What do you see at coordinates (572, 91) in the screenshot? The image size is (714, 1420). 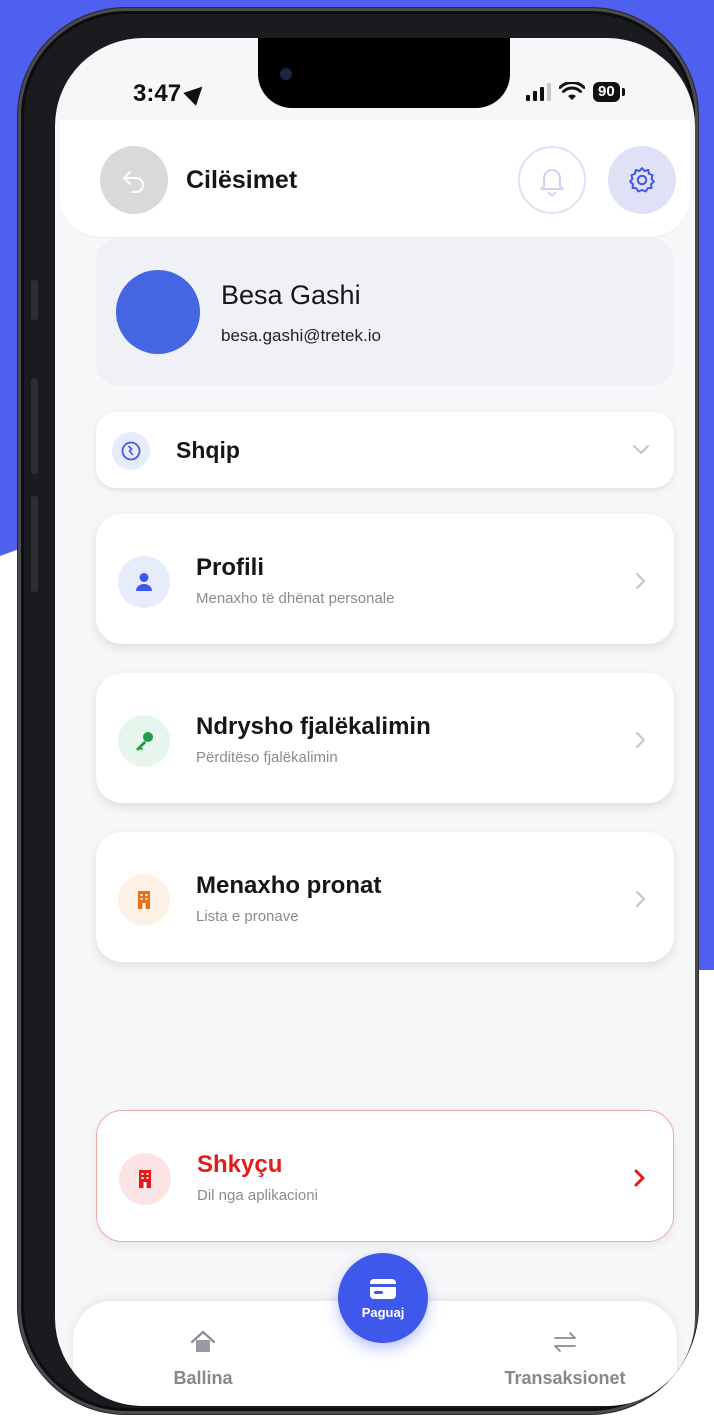 I see `wifi-icon` at bounding box center [572, 91].